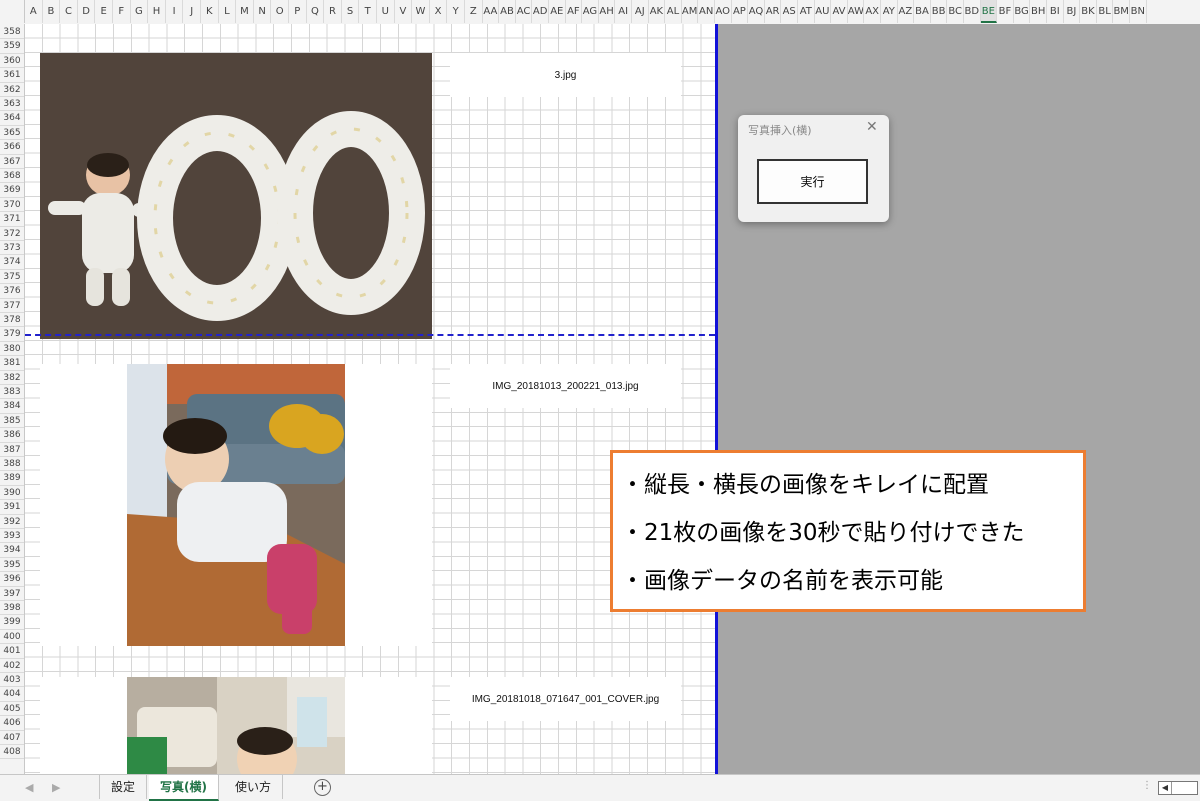 This screenshot has width=1200, height=801. I want to click on column-header-ba: BA, so click(922, 11).